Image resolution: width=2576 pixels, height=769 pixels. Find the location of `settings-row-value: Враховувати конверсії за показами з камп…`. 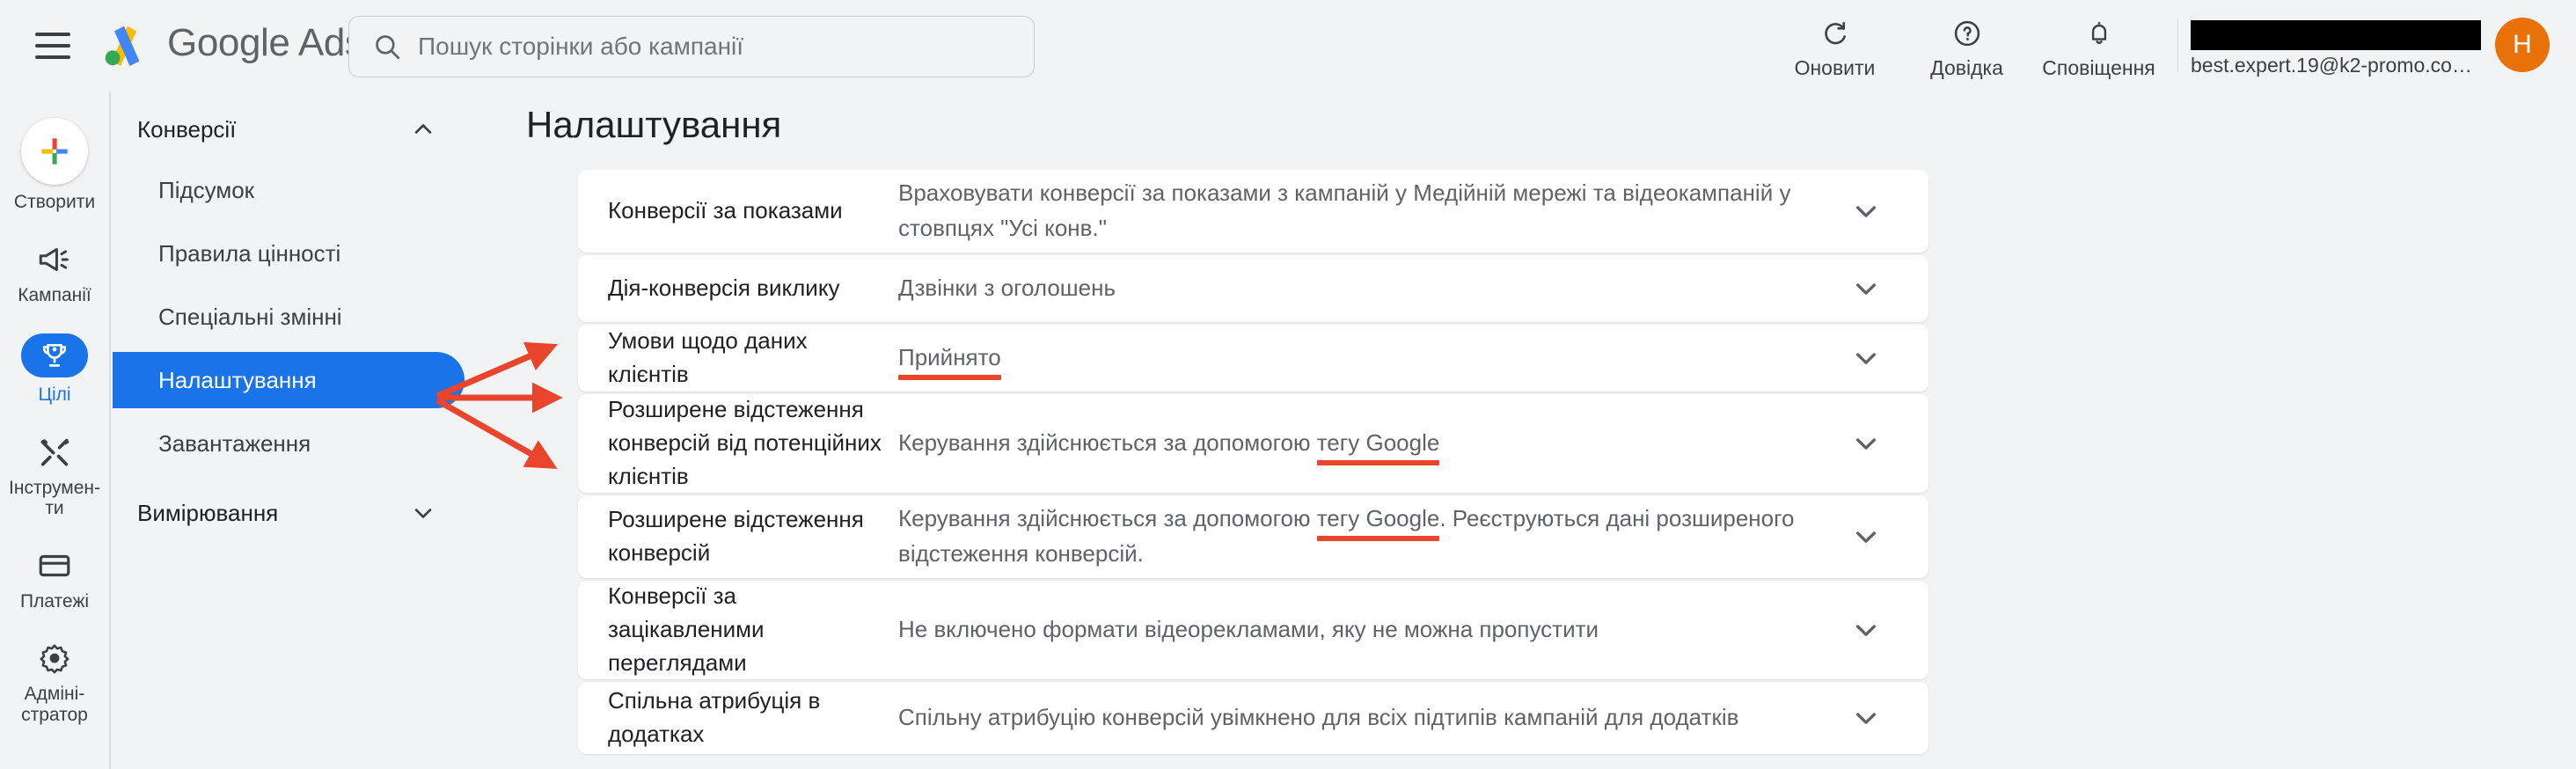

settings-row-value: Враховувати конверсії за показами з камп… is located at coordinates (1344, 210).